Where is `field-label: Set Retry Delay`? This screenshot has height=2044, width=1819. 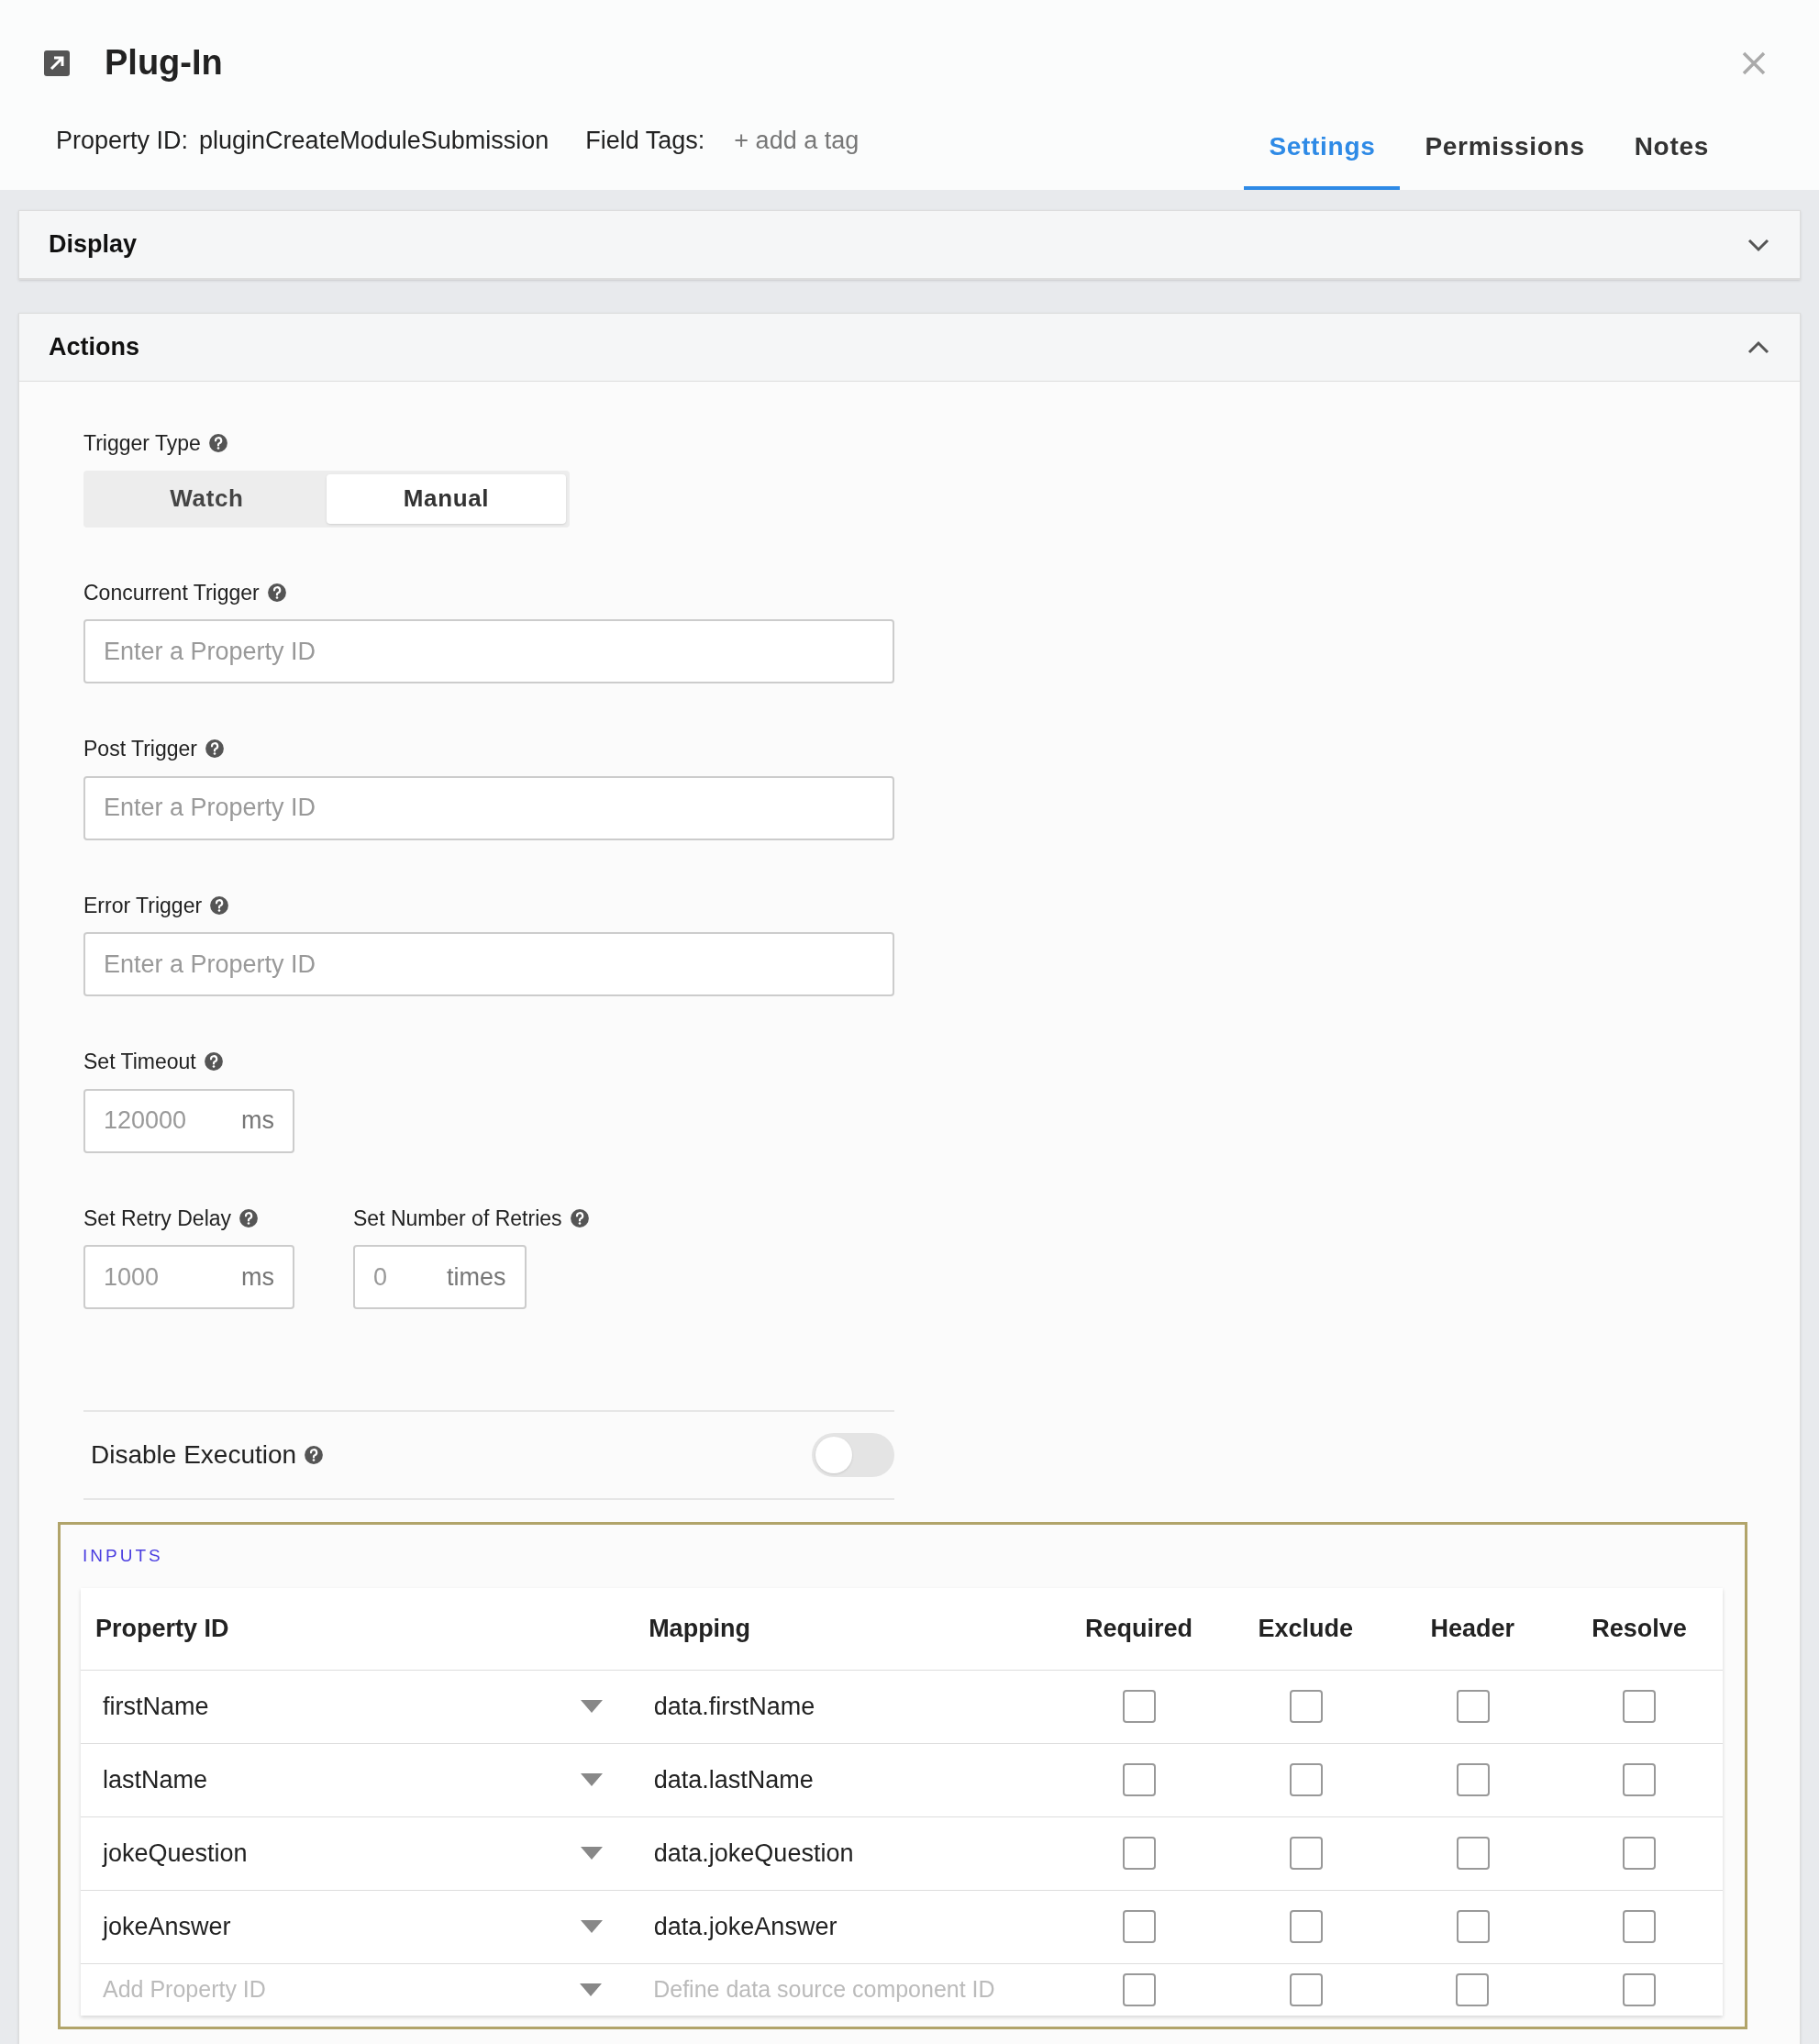 field-label: Set Retry Delay is located at coordinates (157, 1219).